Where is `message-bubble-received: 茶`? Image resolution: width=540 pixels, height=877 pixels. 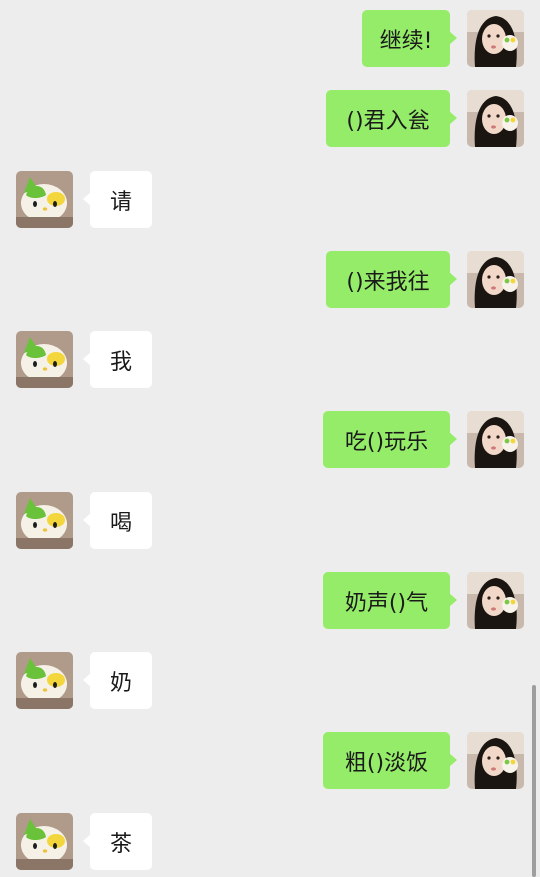 message-bubble-received: 茶 is located at coordinates (117, 841).